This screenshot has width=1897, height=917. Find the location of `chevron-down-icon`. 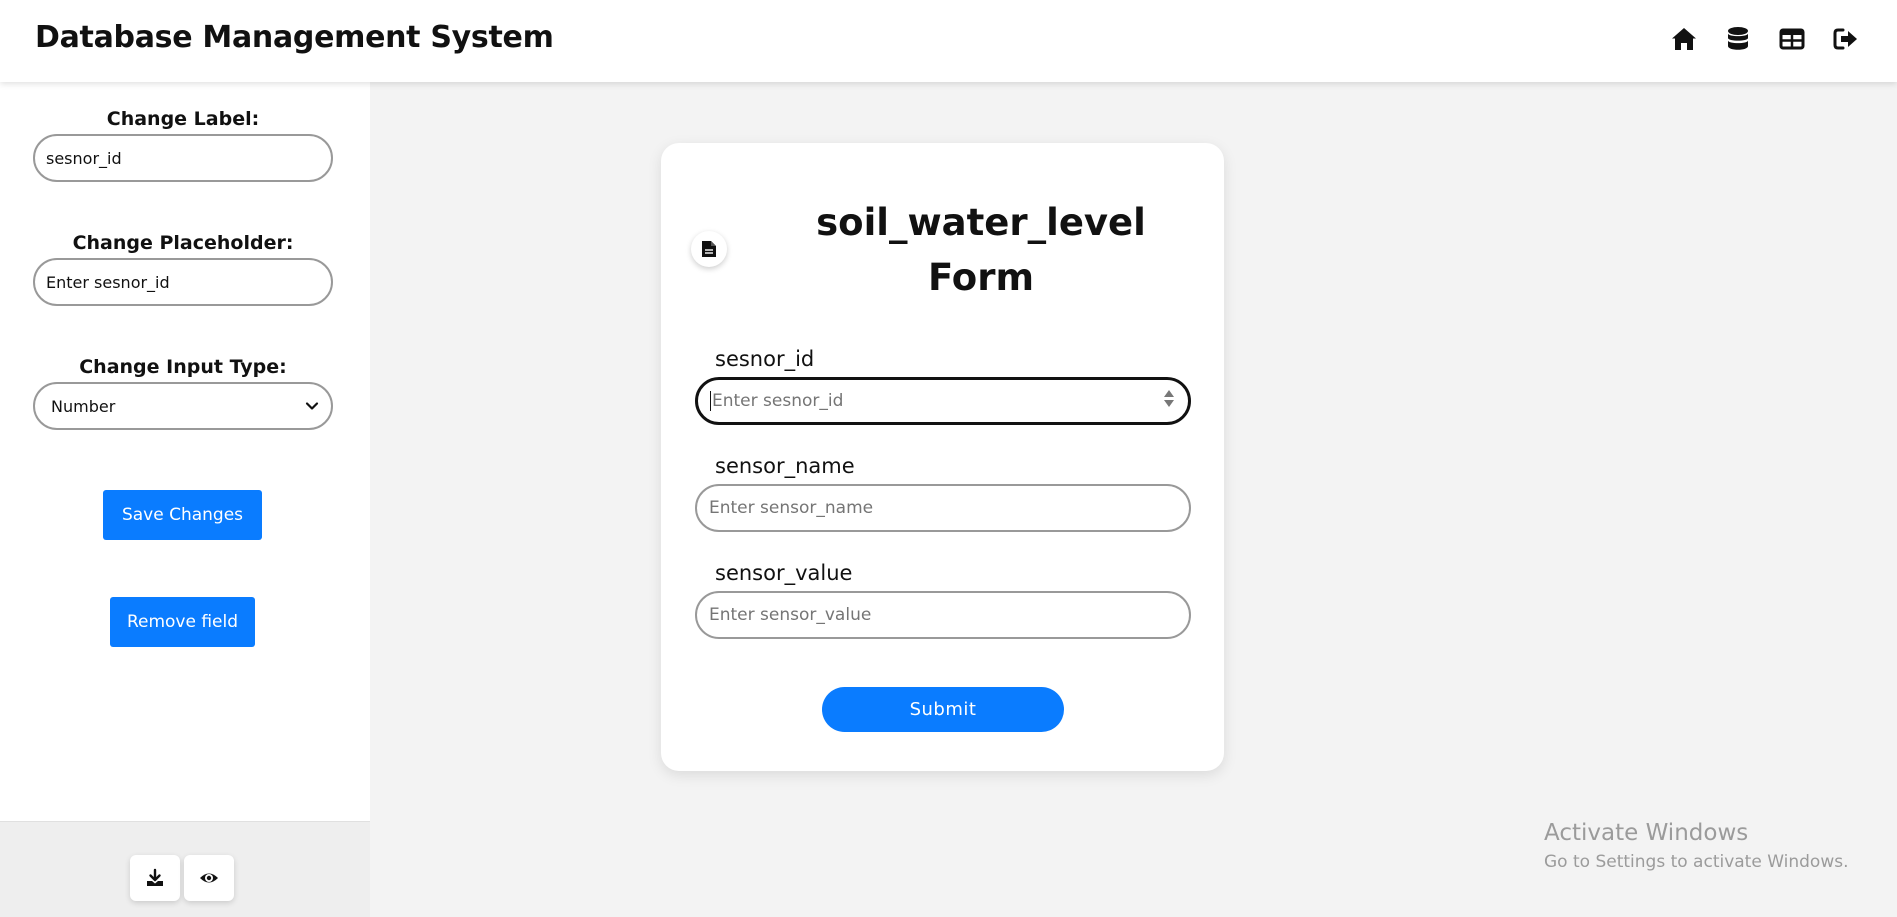

chevron-down-icon is located at coordinates (312, 406).